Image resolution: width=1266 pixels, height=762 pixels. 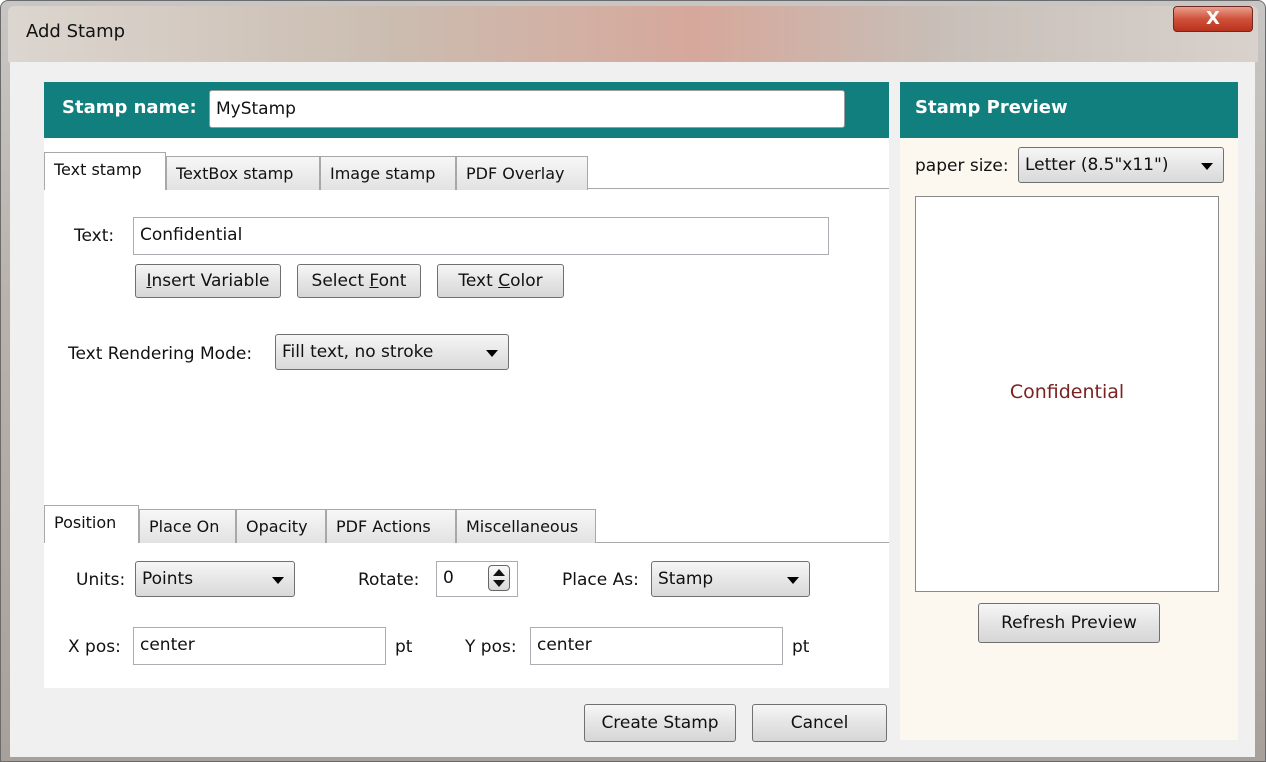 I want to click on tab-position: Position, so click(x=91, y=524).